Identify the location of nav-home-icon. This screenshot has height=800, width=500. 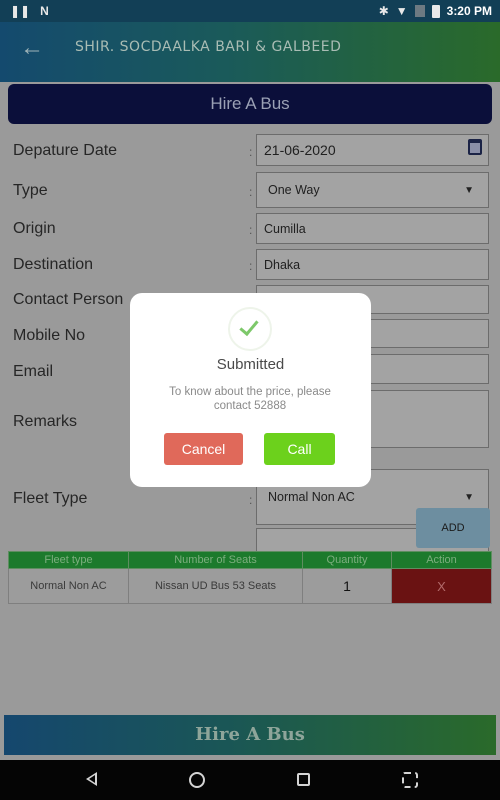
(197, 780).